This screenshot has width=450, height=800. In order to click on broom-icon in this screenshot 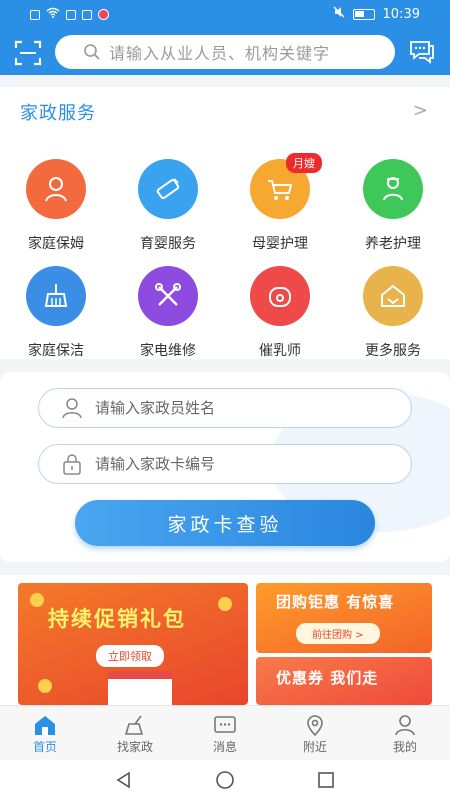, I will do `click(56, 296)`.